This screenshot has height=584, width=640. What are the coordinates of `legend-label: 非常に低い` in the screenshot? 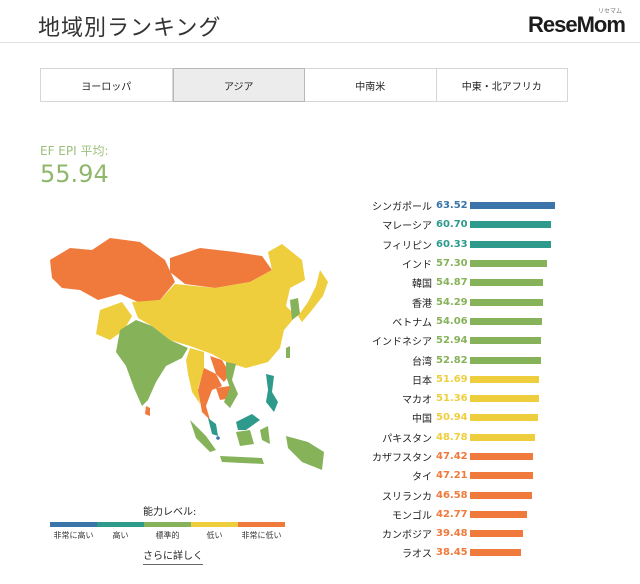 It's located at (261, 535).